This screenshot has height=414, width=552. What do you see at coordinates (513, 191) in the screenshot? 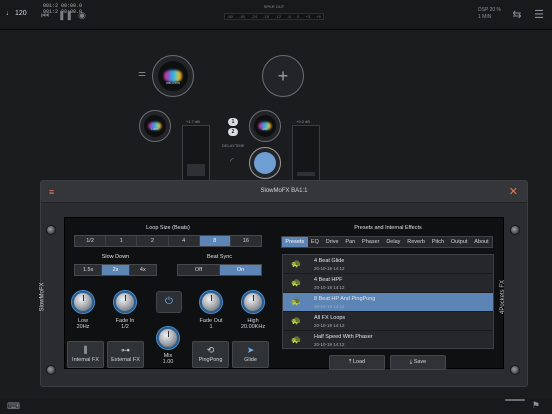
I see `close-icon: ✕` at bounding box center [513, 191].